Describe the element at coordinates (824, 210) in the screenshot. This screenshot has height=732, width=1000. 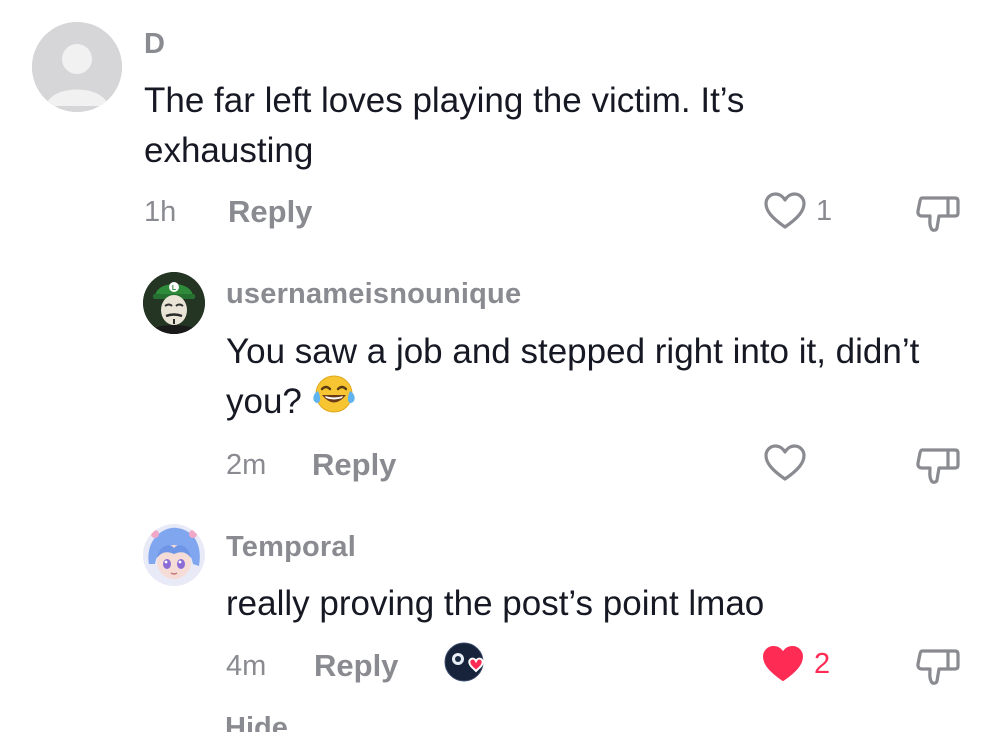
I see `like-count: 1` at that location.